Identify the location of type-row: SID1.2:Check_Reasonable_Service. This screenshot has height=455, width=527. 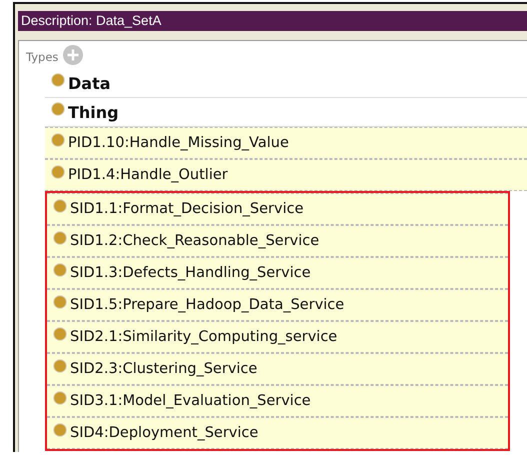
(277, 241).